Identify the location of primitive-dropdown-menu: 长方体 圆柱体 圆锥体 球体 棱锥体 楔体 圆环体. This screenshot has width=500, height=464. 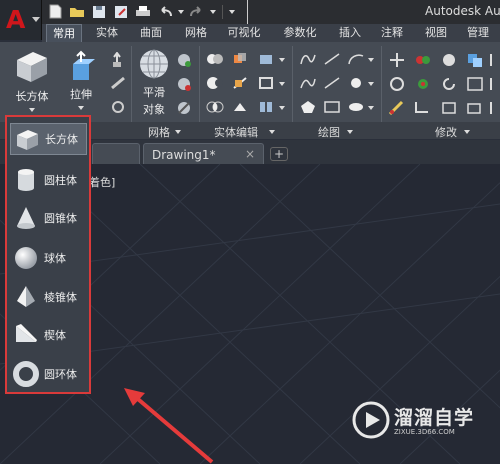
(48, 254).